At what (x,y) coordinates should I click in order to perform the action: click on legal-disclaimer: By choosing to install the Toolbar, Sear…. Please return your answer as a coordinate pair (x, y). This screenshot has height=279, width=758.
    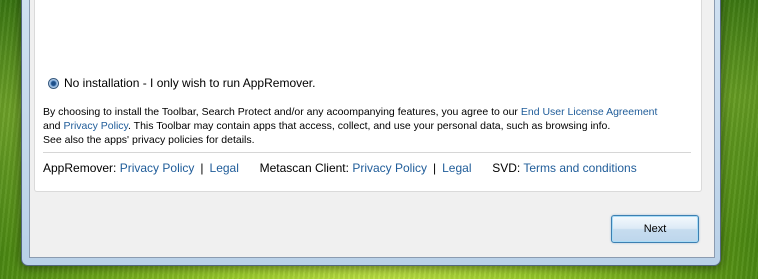
    Looking at the image, I should click on (373, 126).